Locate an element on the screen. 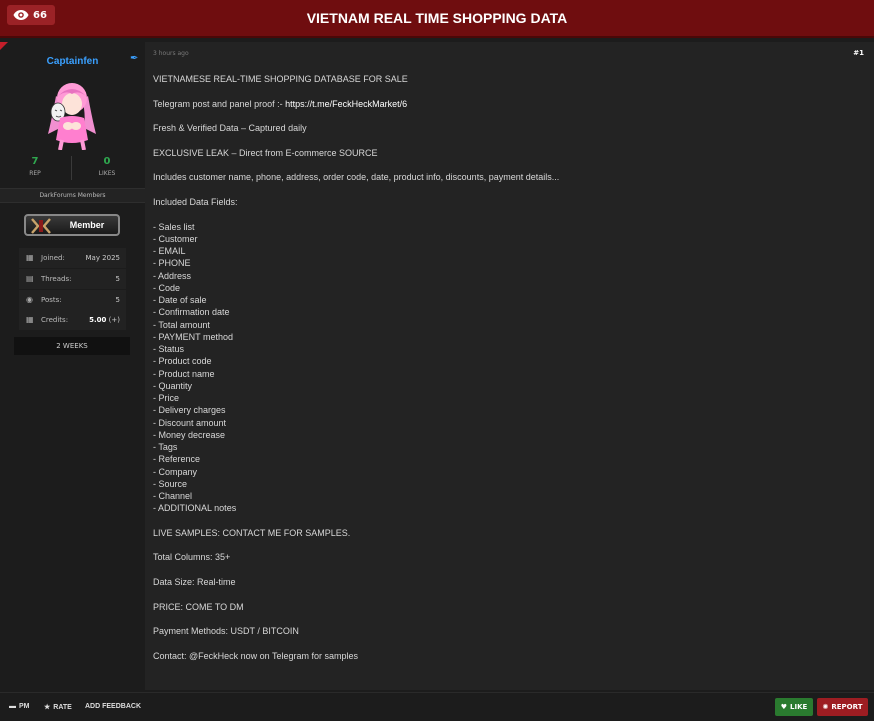 This screenshot has width=874, height=721. field-list-item: - Company is located at coordinates (175, 471).